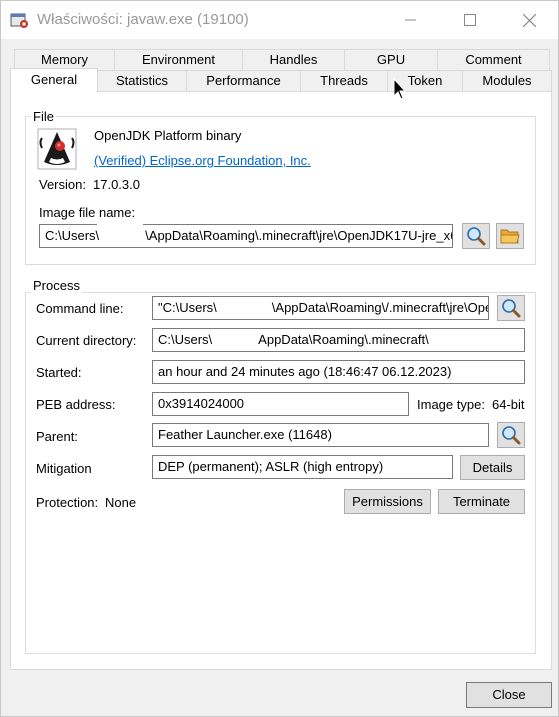 The width and height of the screenshot is (559, 717). Describe the element at coordinates (120, 223) in the screenshot. I see `redaction-strip` at that location.